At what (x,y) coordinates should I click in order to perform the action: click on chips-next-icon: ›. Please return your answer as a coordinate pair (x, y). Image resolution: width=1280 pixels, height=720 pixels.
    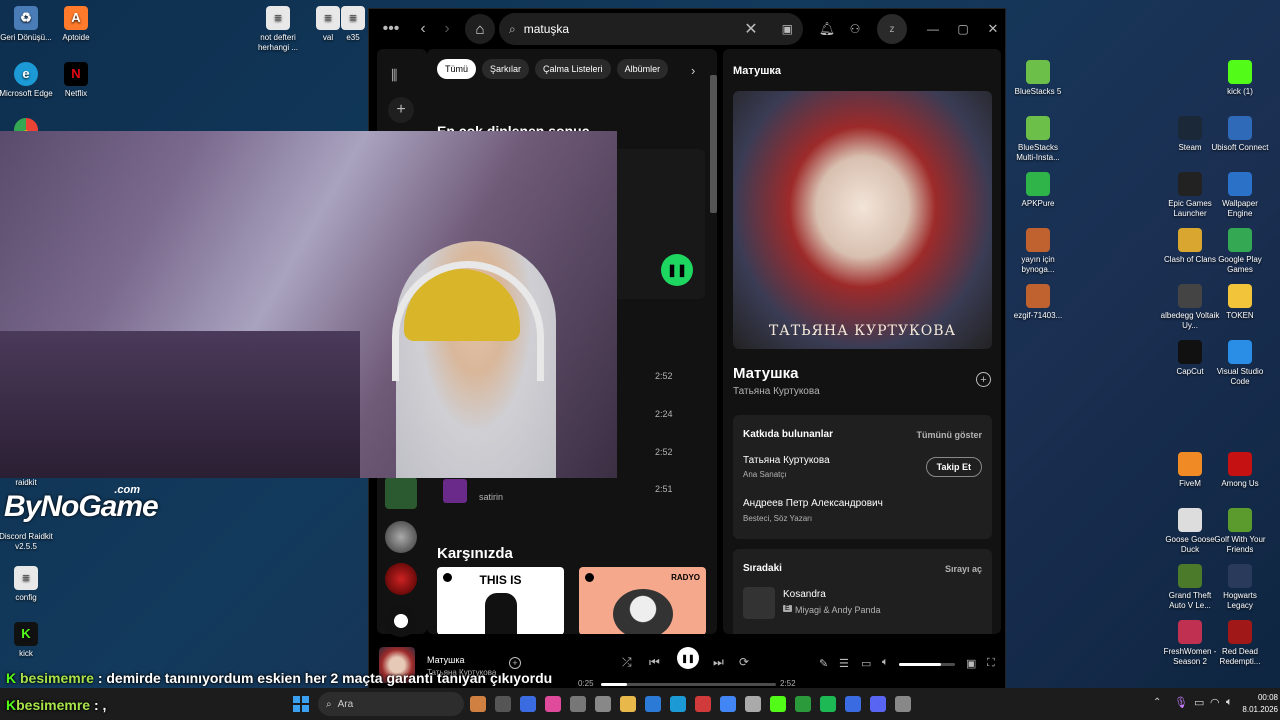
    Looking at the image, I should click on (693, 70).